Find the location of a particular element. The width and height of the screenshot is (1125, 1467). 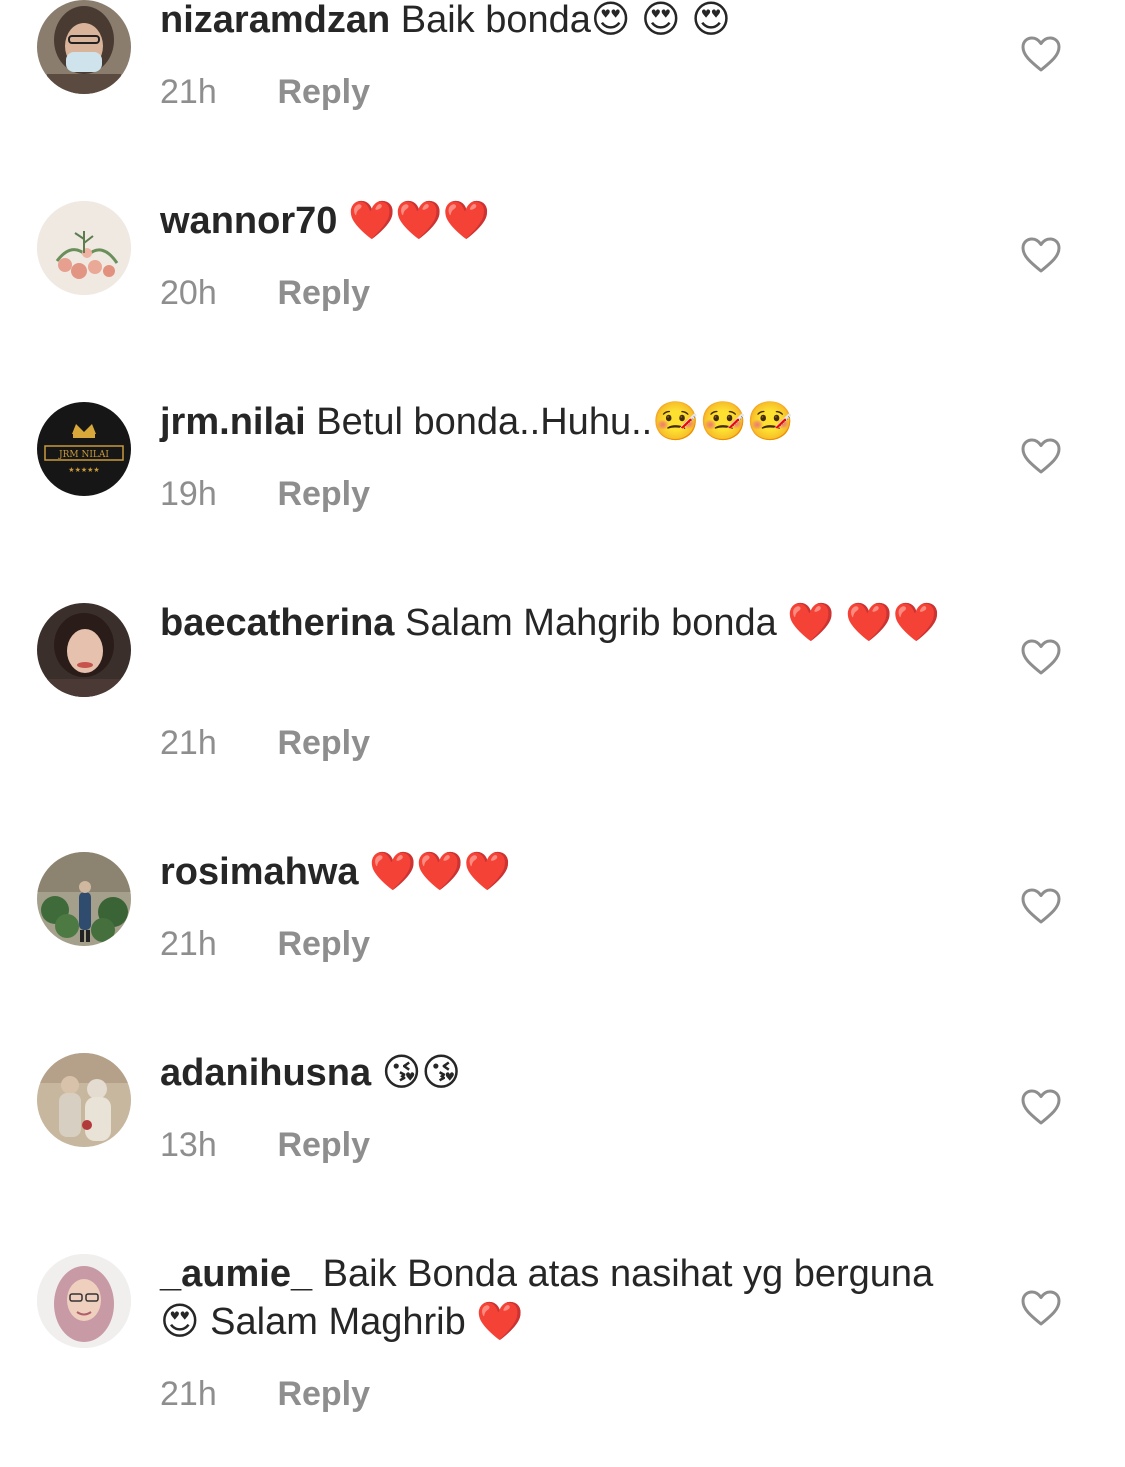

comment-username: wannor70 is located at coordinates (248, 221).